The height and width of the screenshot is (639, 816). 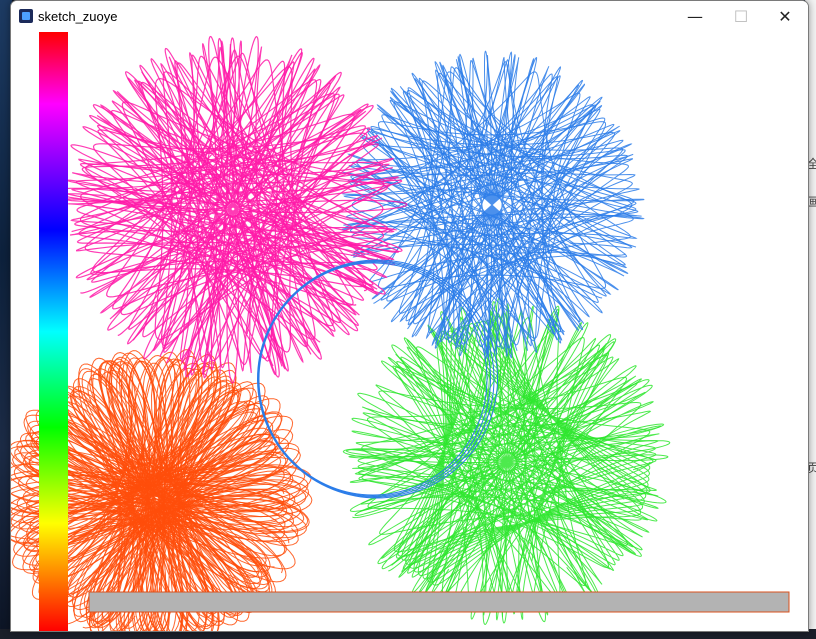 What do you see at coordinates (439, 602) in the screenshot?
I see `bottom-slider-bar` at bounding box center [439, 602].